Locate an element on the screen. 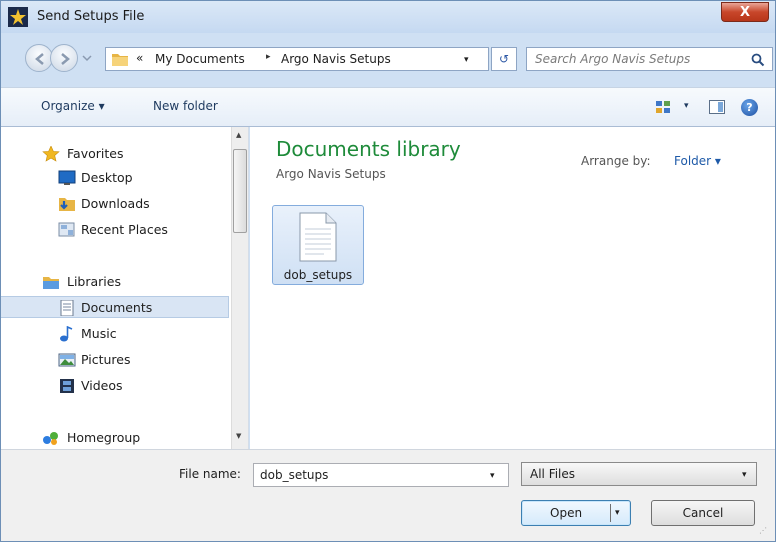  window-title: Send Setups File is located at coordinates (91, 16).